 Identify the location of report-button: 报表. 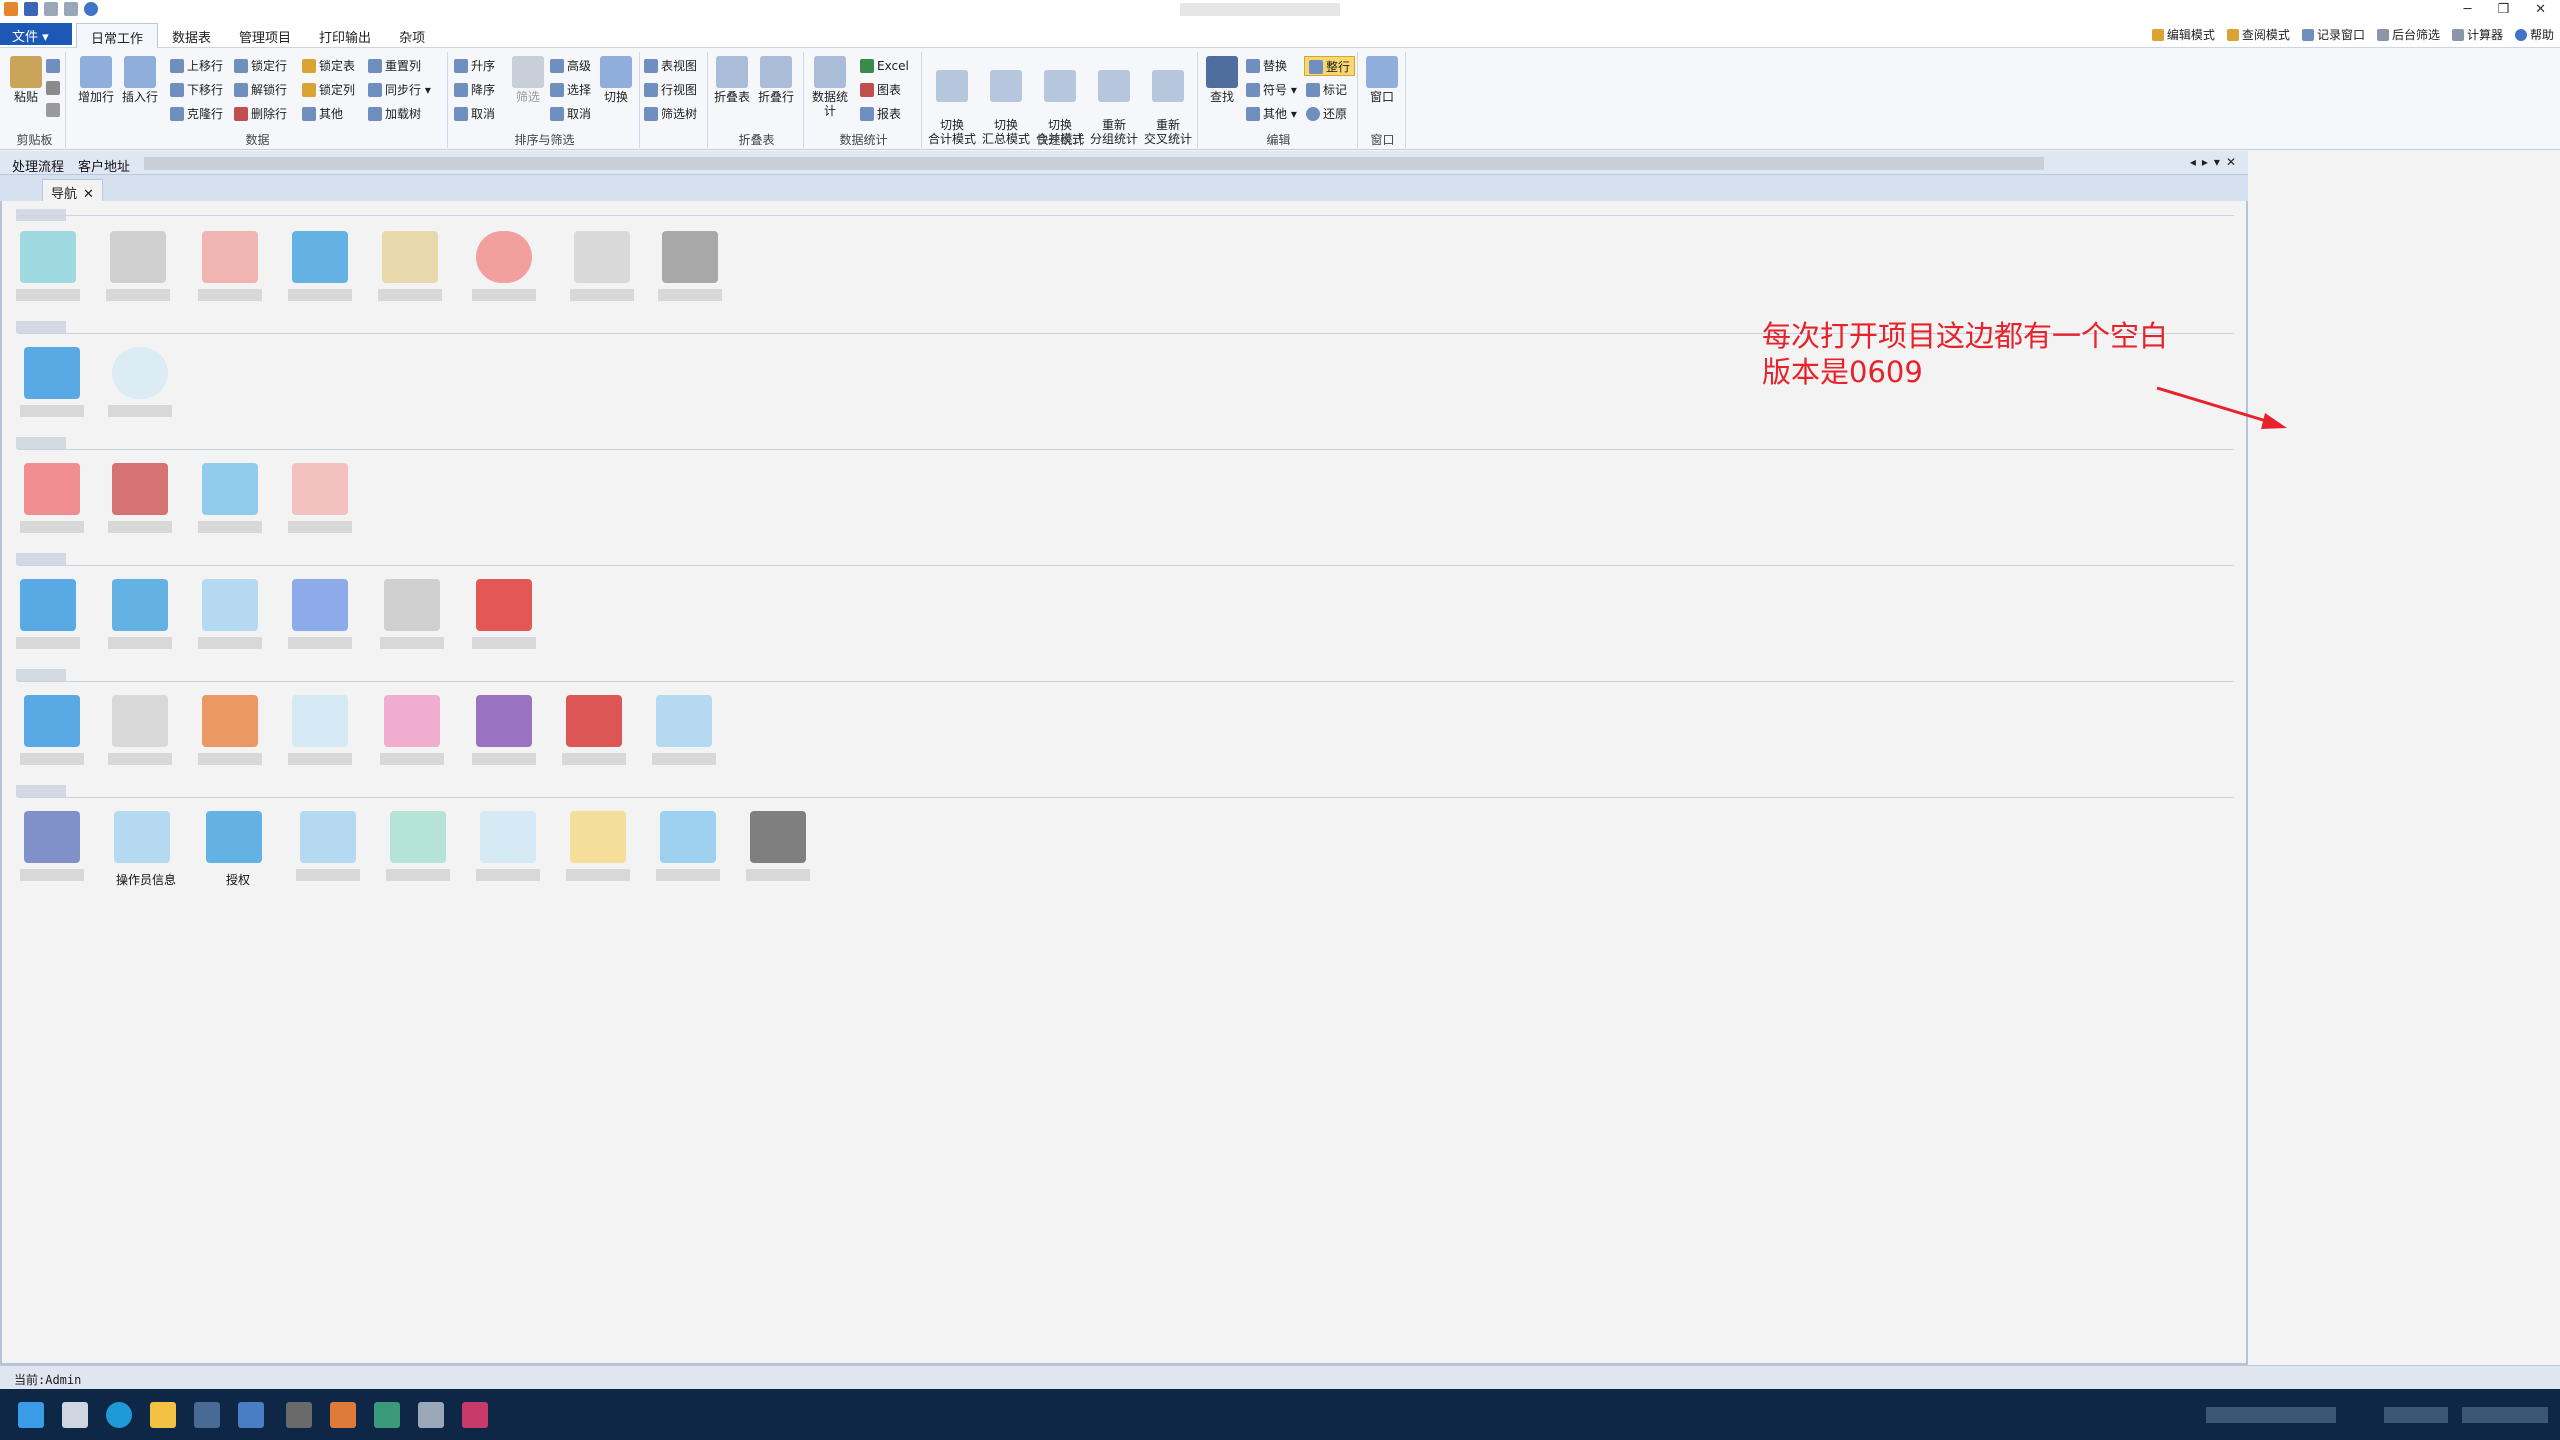
(880, 114).